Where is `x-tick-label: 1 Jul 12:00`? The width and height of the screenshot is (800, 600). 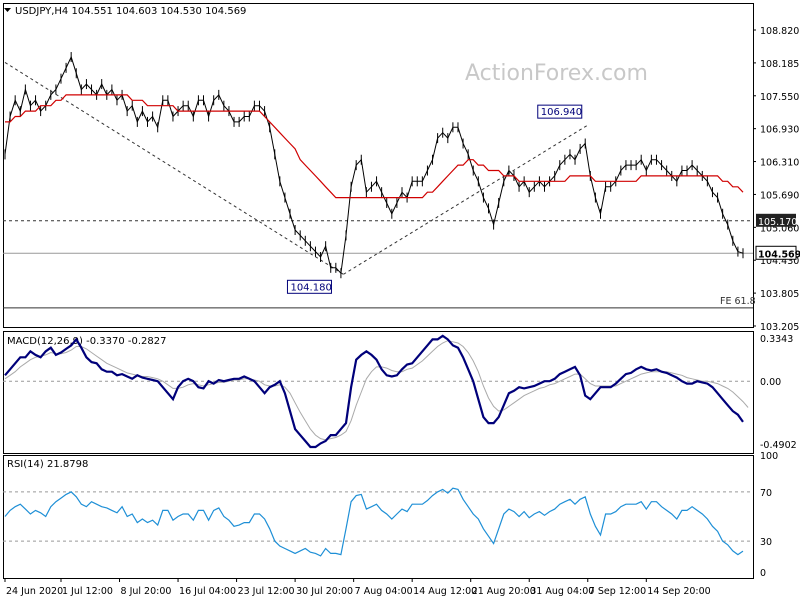 x-tick-label: 1 Jul 12:00 is located at coordinates (87, 591).